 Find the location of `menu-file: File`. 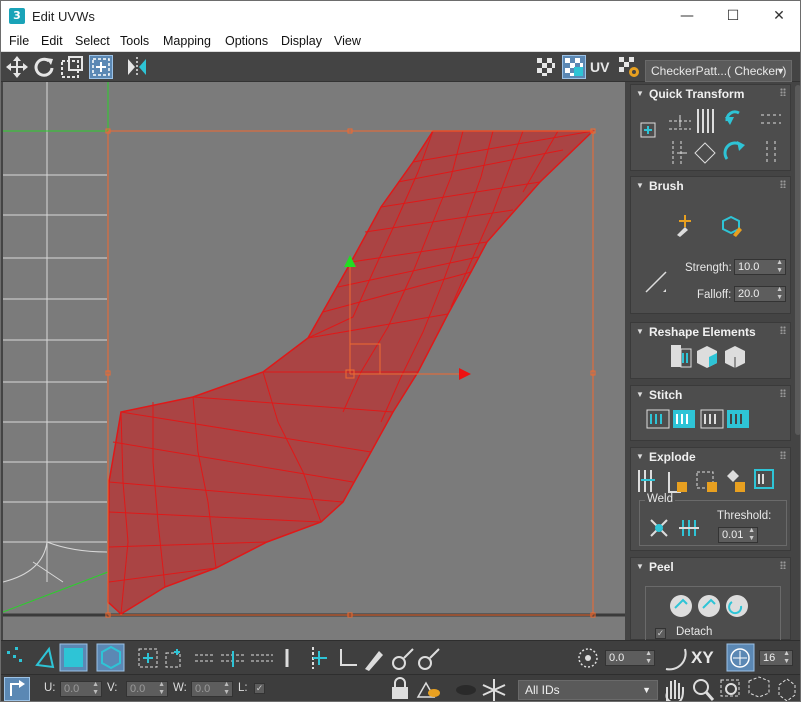

menu-file: File is located at coordinates (19, 41).